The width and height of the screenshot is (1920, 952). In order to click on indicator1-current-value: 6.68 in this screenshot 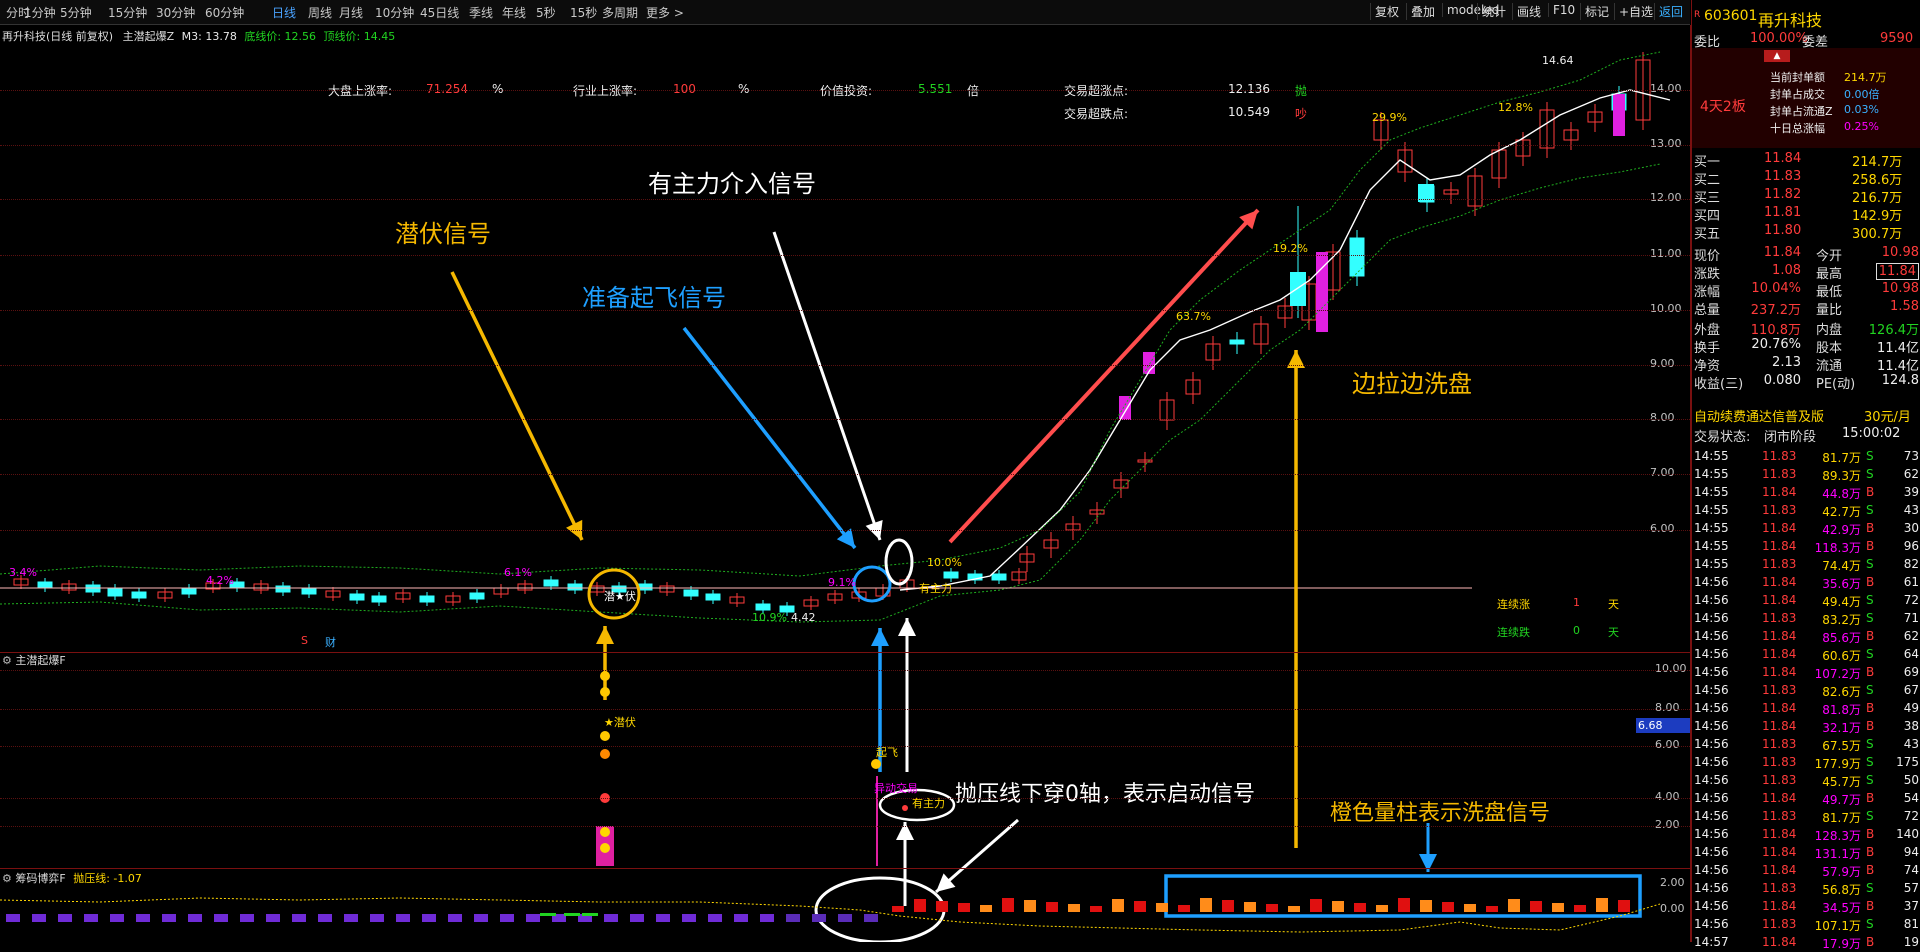, I will do `click(1663, 725)`.